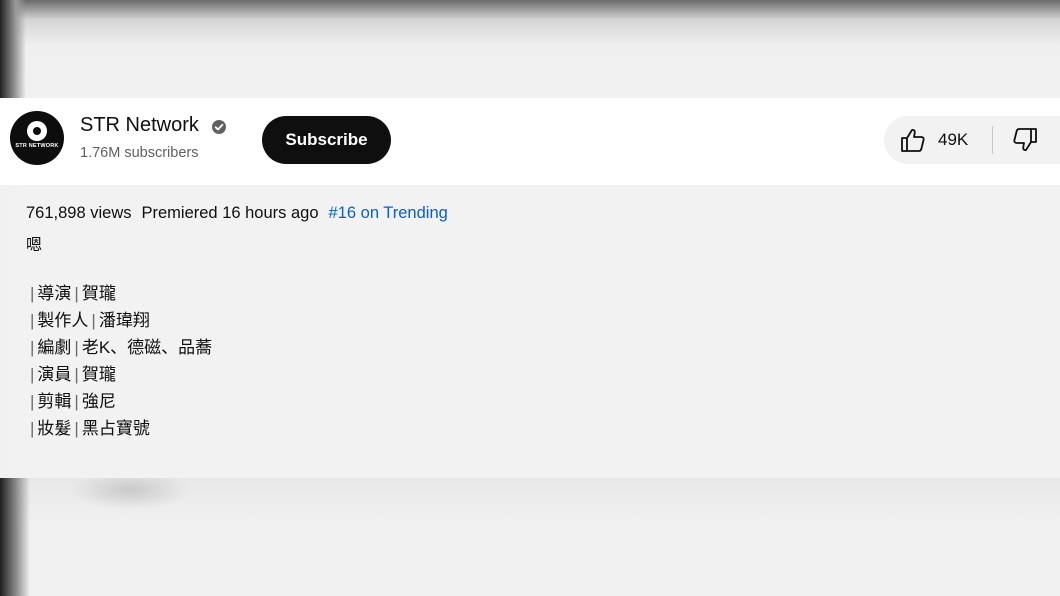  I want to click on subscriber-count: 1.76M subscribers, so click(139, 153).